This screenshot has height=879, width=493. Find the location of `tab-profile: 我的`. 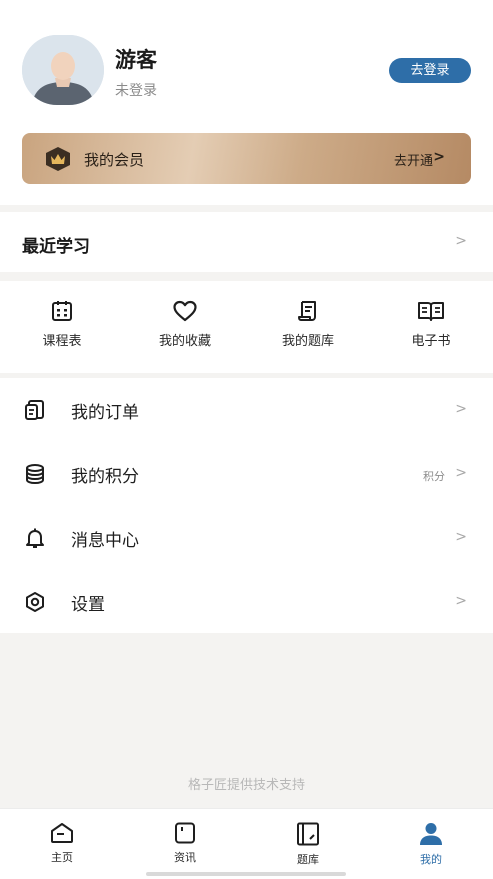

tab-profile: 我的 is located at coordinates (431, 844).